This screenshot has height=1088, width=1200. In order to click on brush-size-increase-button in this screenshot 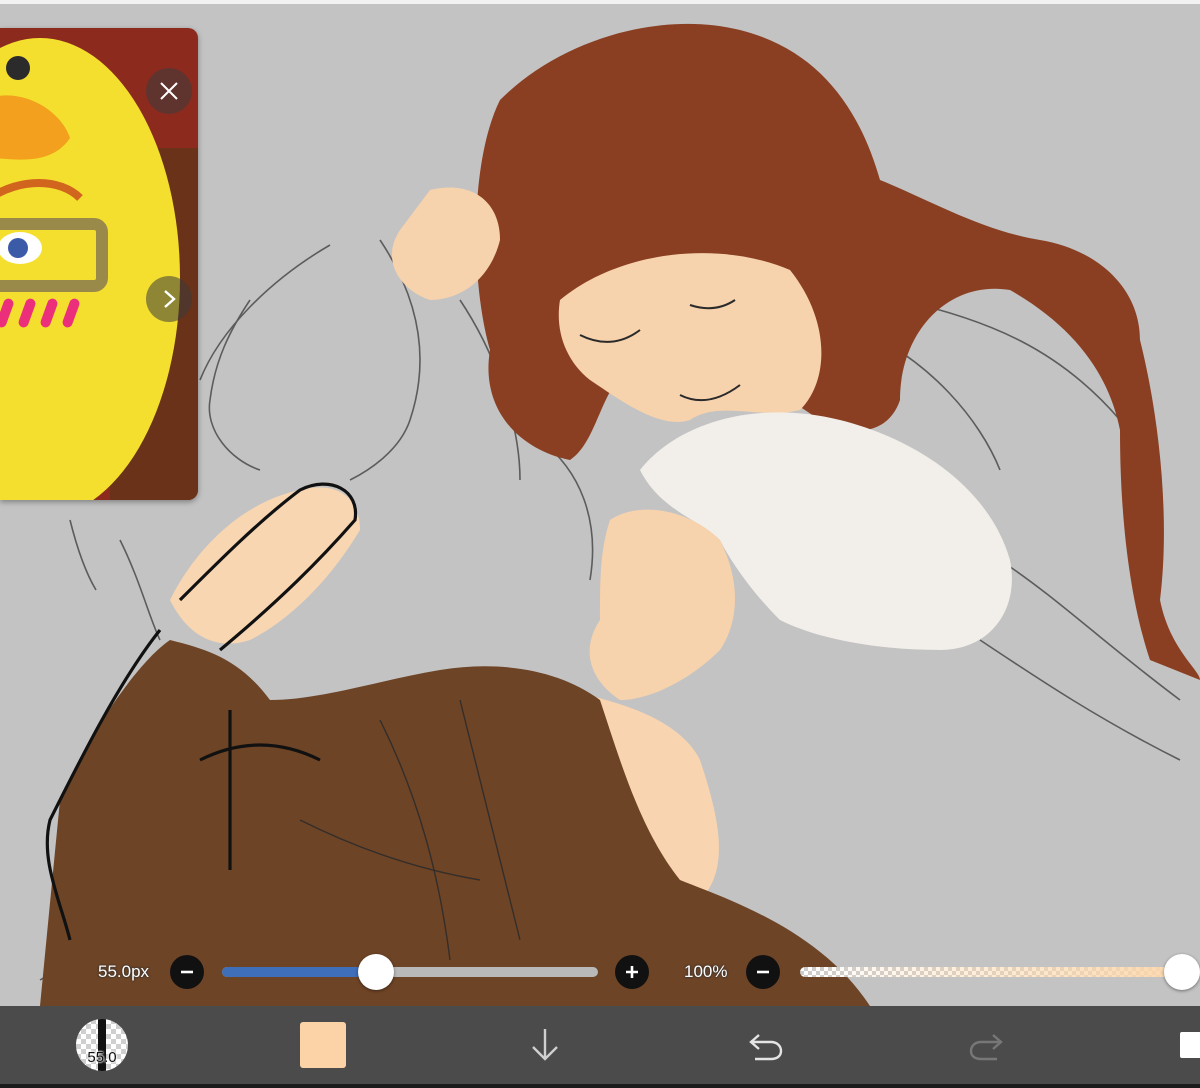, I will do `click(632, 972)`.